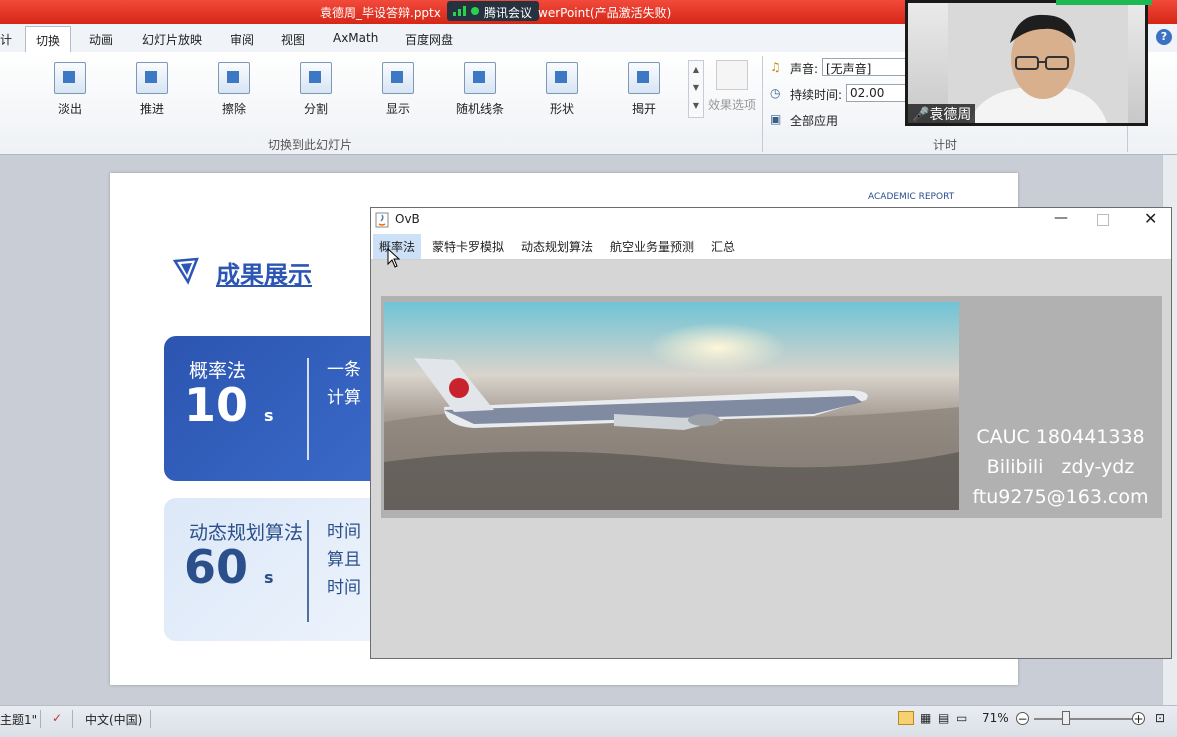  What do you see at coordinates (771, 246) in the screenshot?
I see `ovb-menubar: 概率法 蒙特卡罗模拟 动态规划算法 航空业务量预测 汇总` at bounding box center [771, 246].